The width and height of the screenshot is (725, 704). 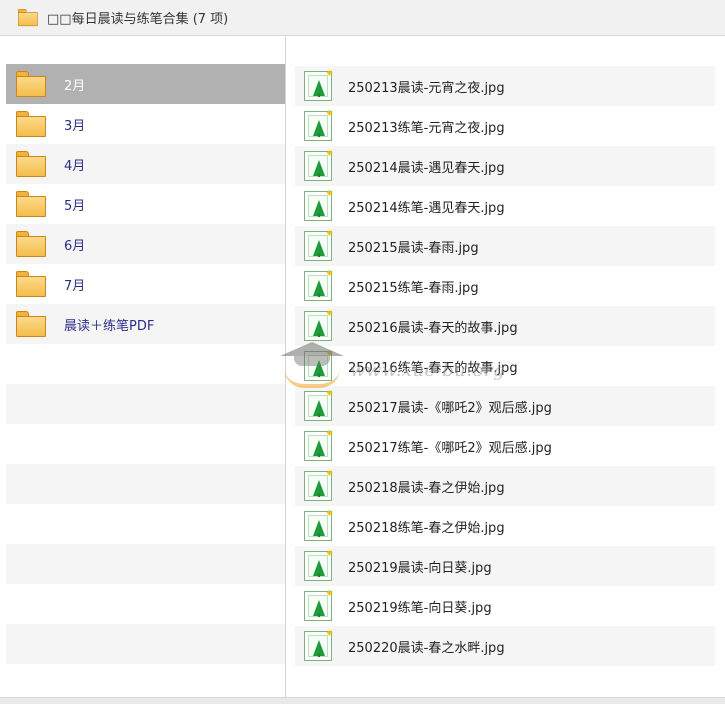 I want to click on file-item: ✦ 250215练笔-春雨.jpg, so click(x=505, y=286).